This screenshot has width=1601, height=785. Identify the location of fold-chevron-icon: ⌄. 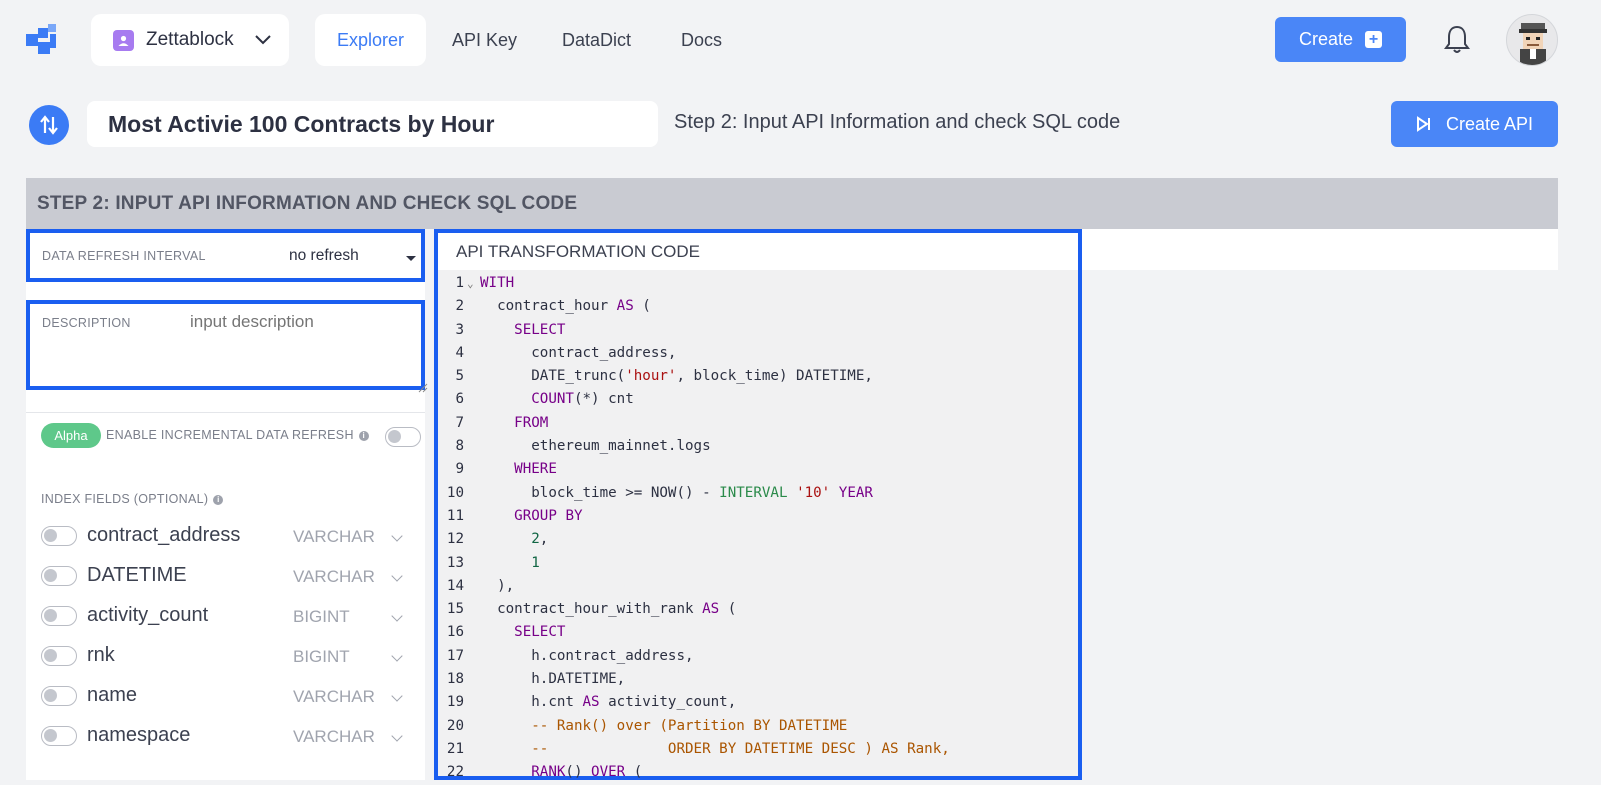
(470, 283).